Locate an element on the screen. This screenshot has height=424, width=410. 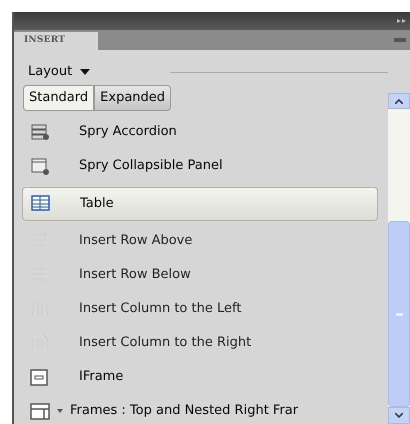
category-dropdown: Layout is located at coordinates (59, 72).